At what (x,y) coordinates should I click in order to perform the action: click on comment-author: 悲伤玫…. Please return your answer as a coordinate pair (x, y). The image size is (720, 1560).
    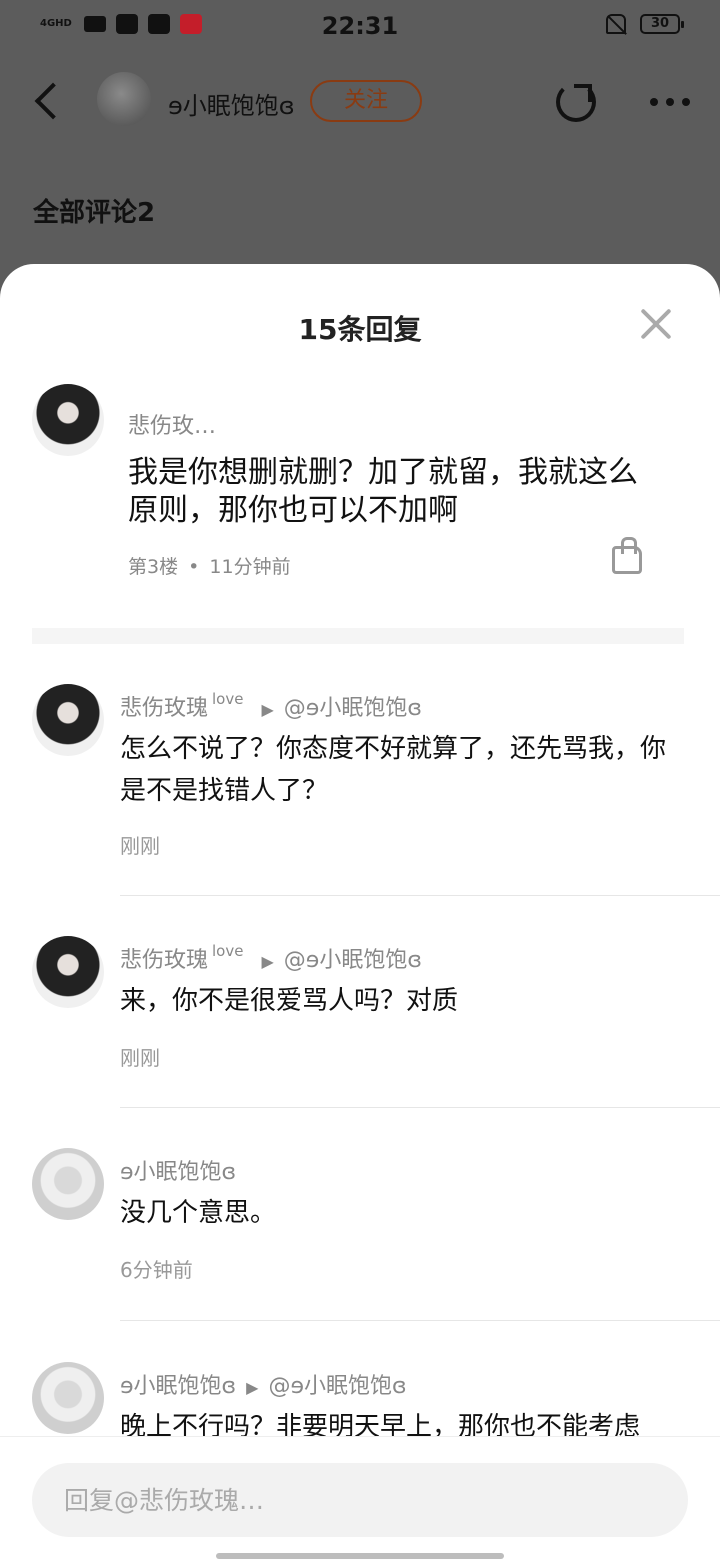
    Looking at the image, I should click on (172, 424).